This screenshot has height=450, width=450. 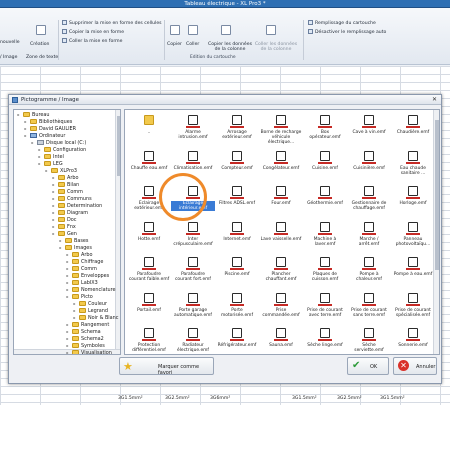 I want to click on pictogram-item: Eclairage intérieur.emf, so click(x=193, y=200).